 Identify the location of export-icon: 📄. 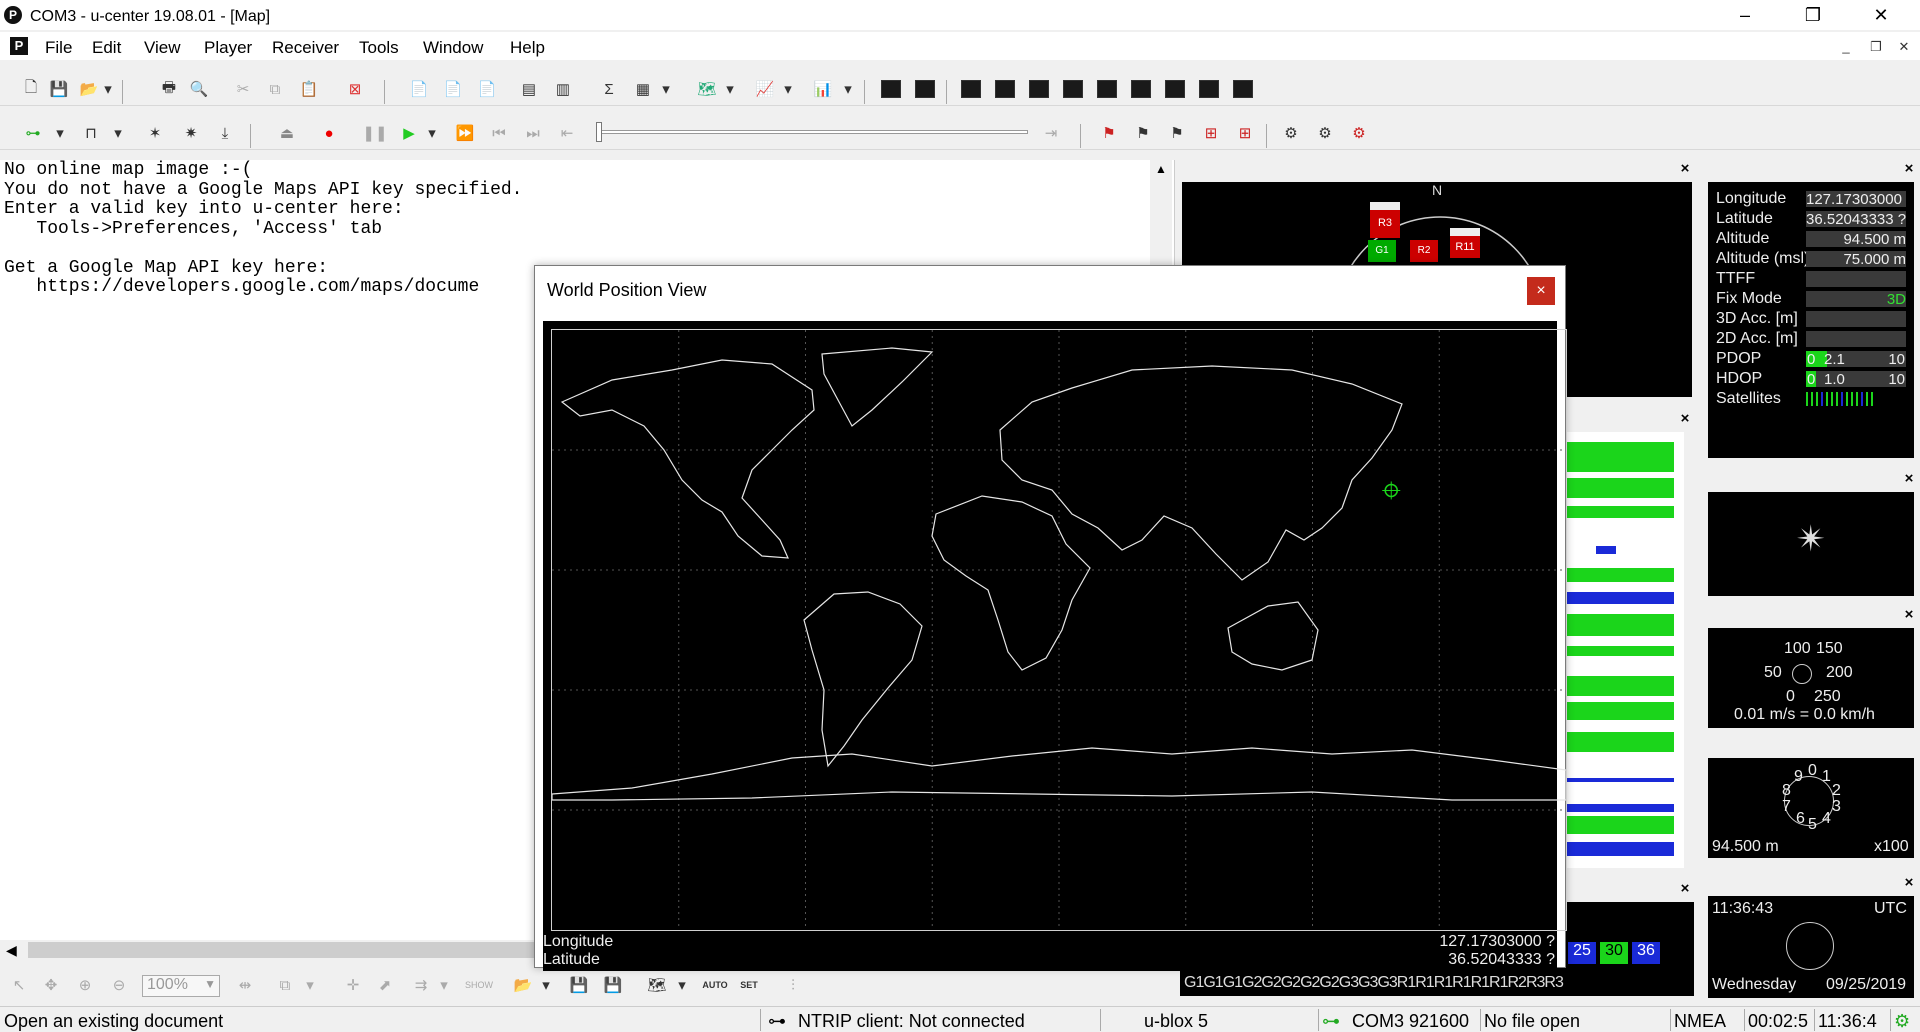
(419, 89).